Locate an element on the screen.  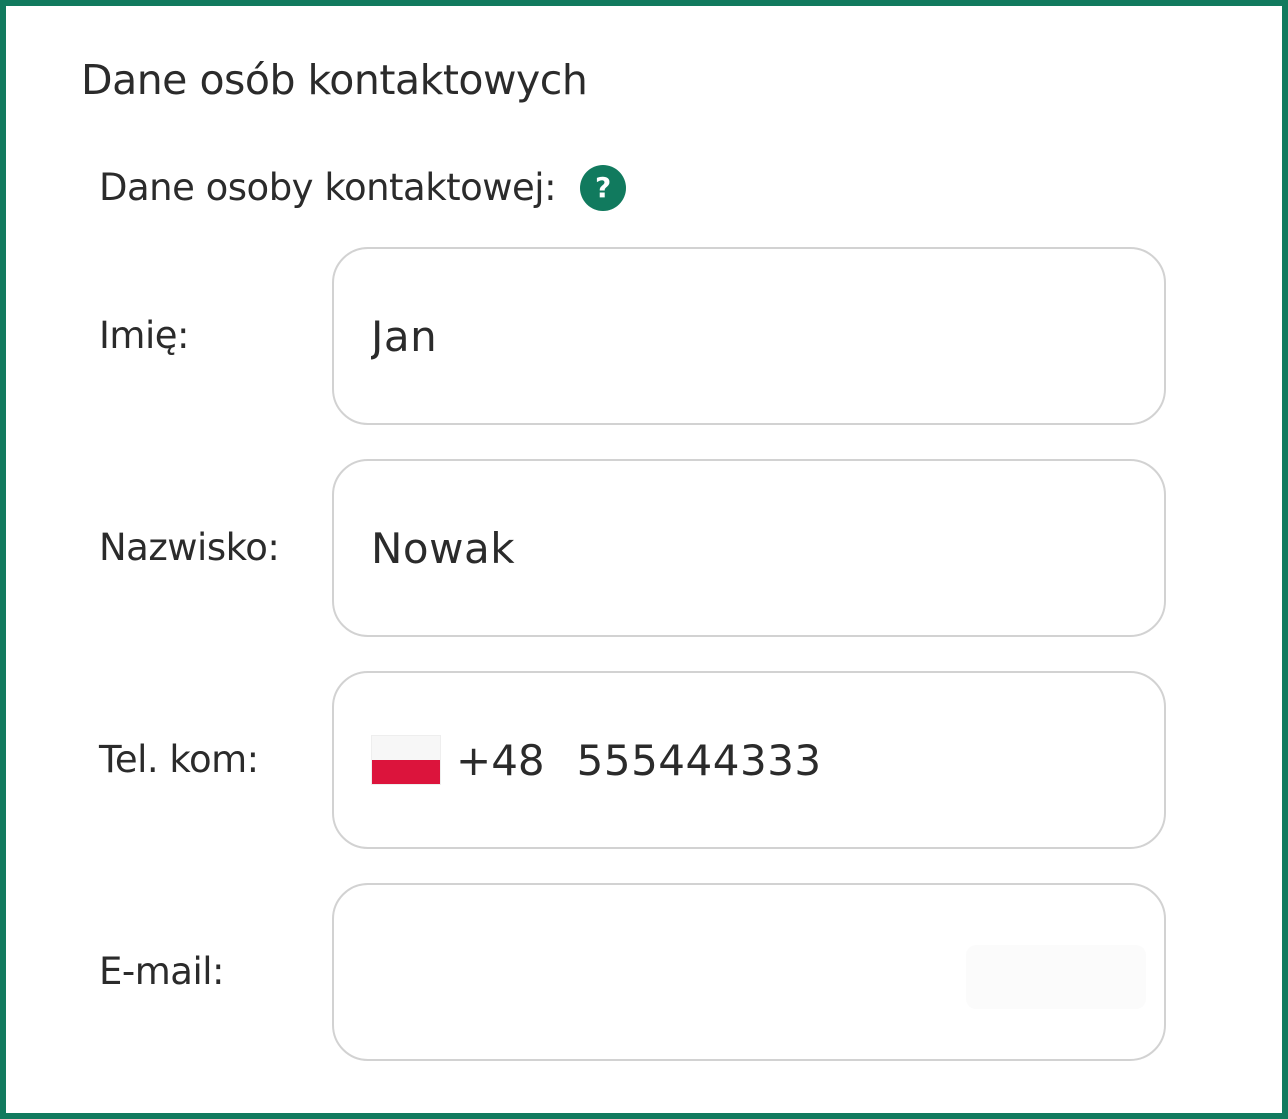
first-name-label: Imię: is located at coordinates (144, 335).